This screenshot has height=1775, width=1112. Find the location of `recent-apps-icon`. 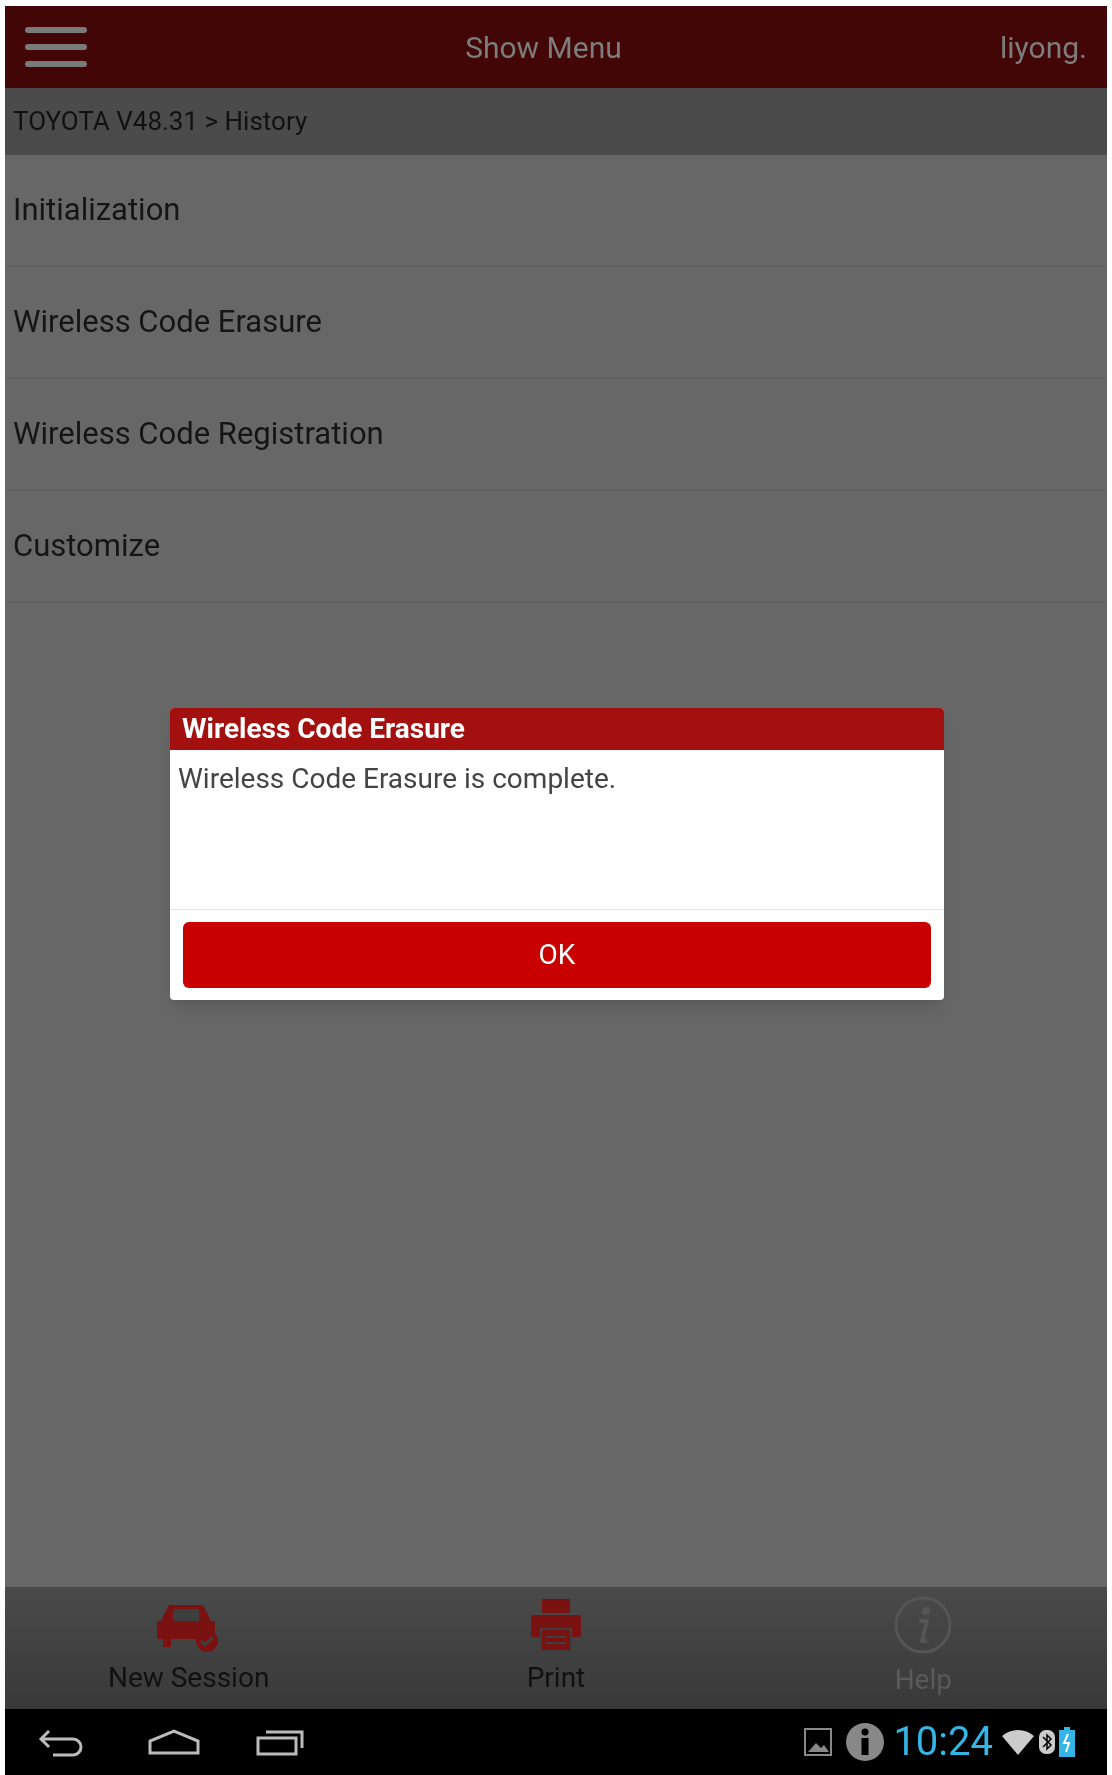

recent-apps-icon is located at coordinates (281, 1742).